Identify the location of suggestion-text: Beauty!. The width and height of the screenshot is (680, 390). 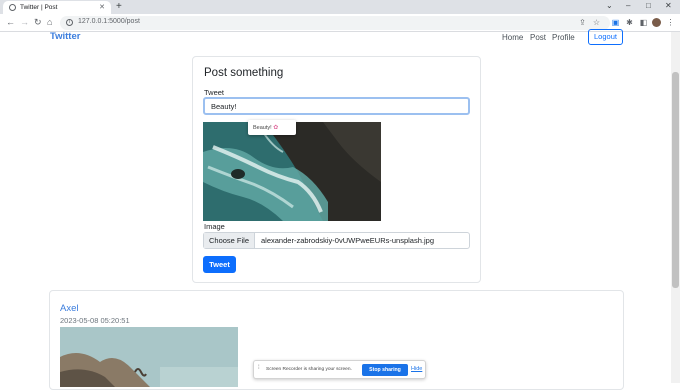
(262, 128).